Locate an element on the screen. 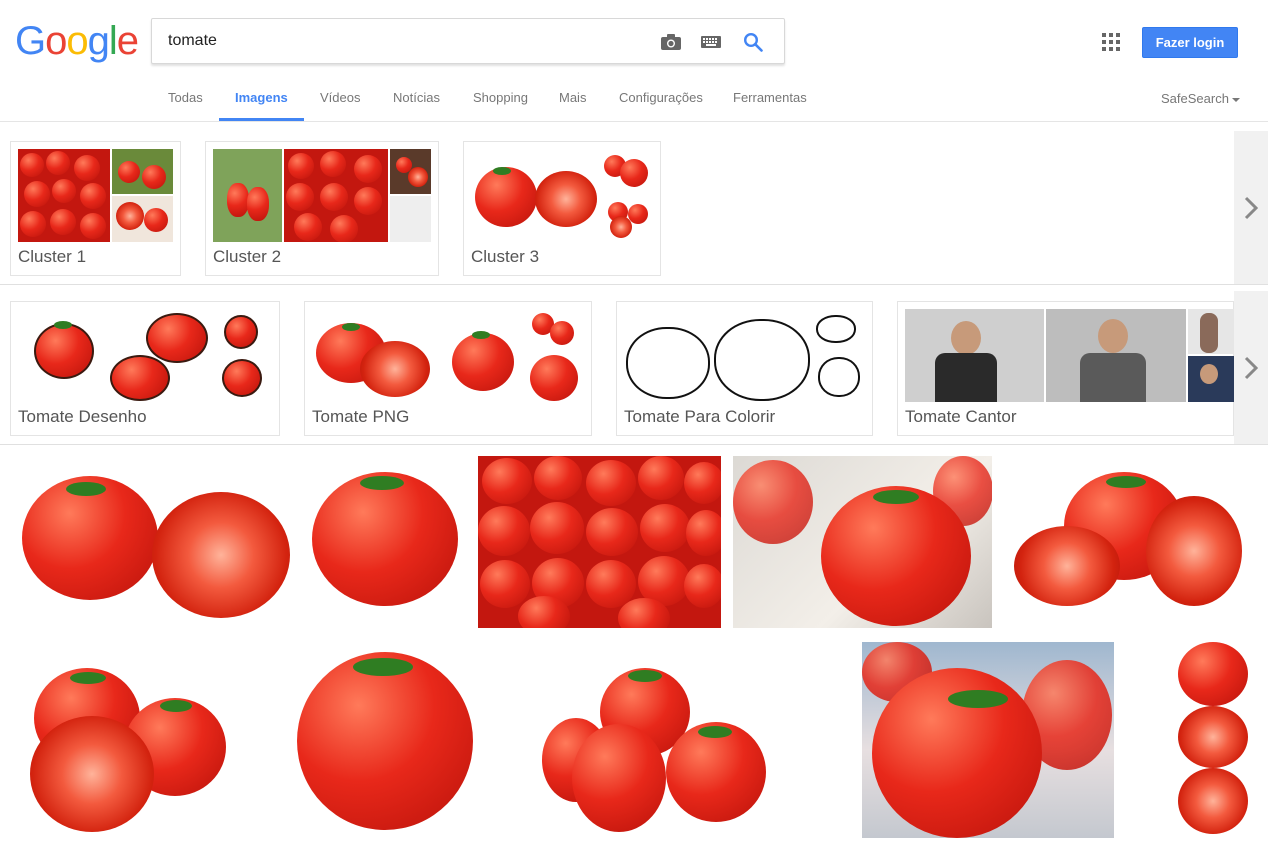 The width and height of the screenshot is (1268, 844). cluster-label: Cluster 2 is located at coordinates (247, 256).